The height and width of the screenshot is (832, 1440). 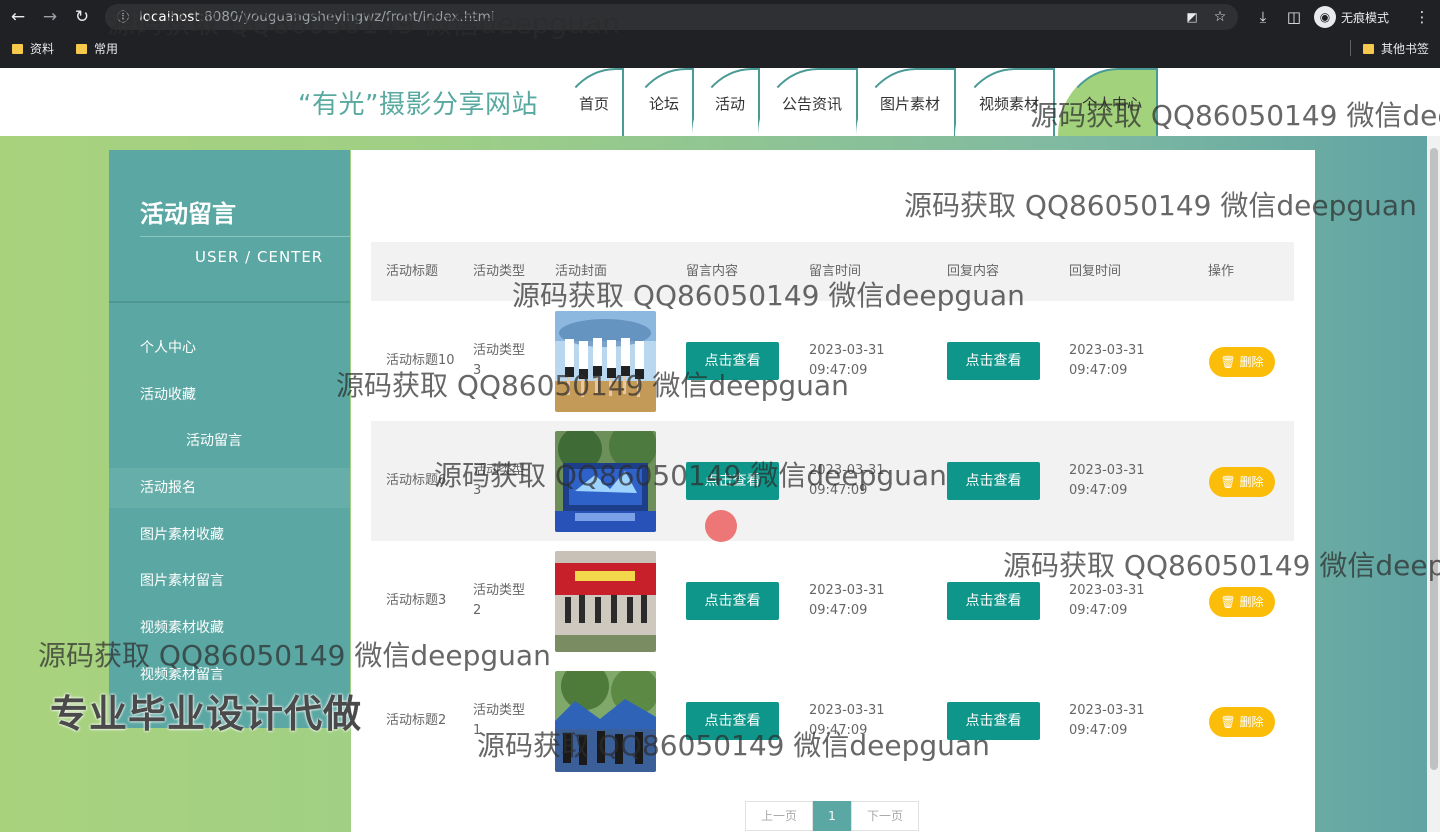 I want to click on sidebar-title: 活动留言, so click(x=188, y=214).